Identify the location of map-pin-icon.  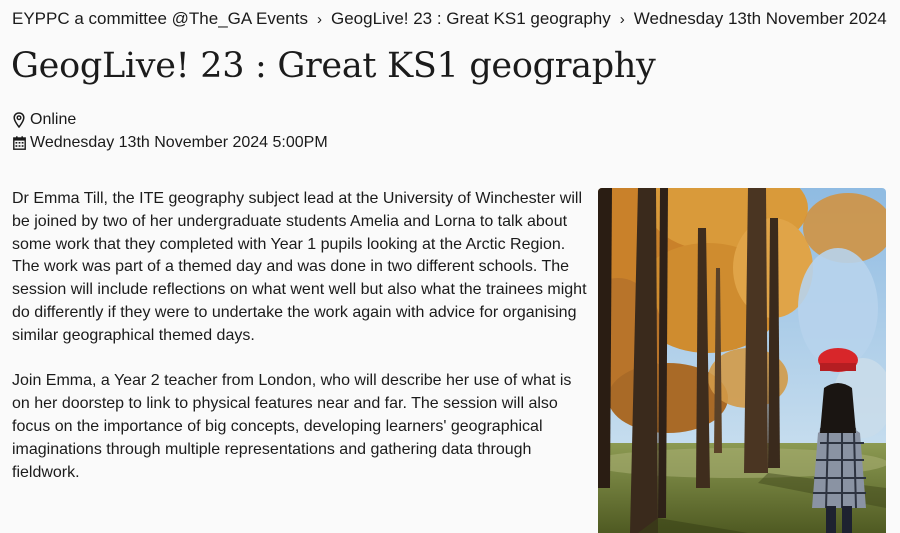
(19, 120).